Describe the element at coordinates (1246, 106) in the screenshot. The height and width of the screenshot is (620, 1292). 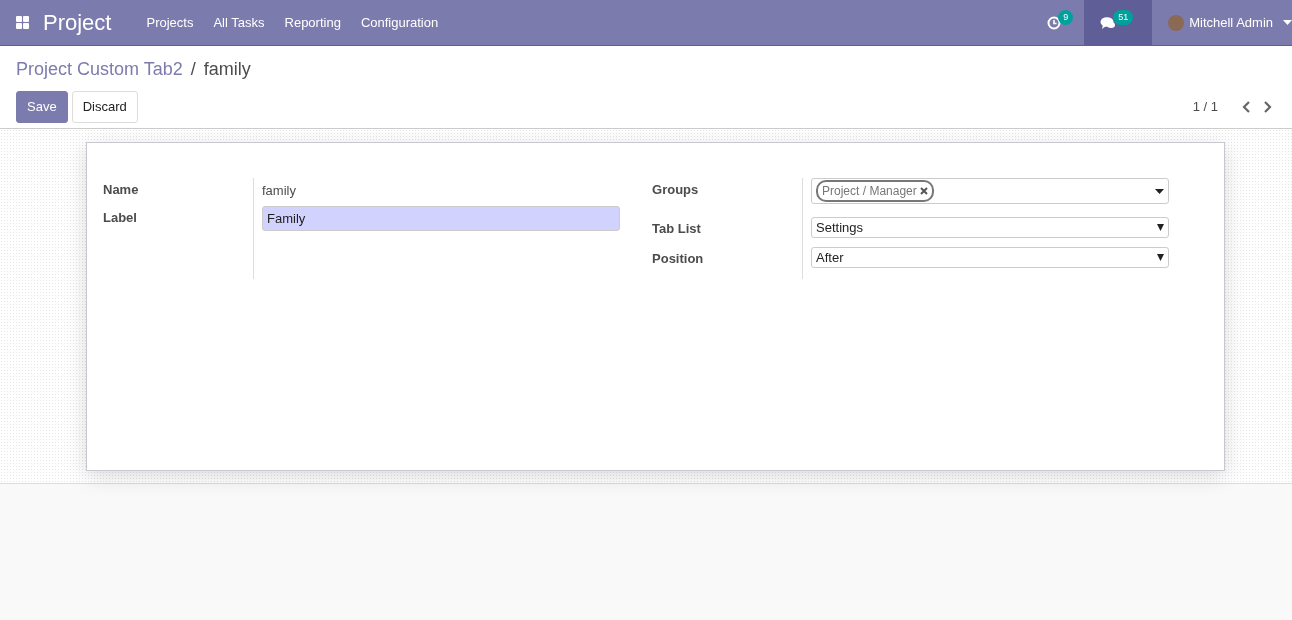
I see `previous-icon` at that location.